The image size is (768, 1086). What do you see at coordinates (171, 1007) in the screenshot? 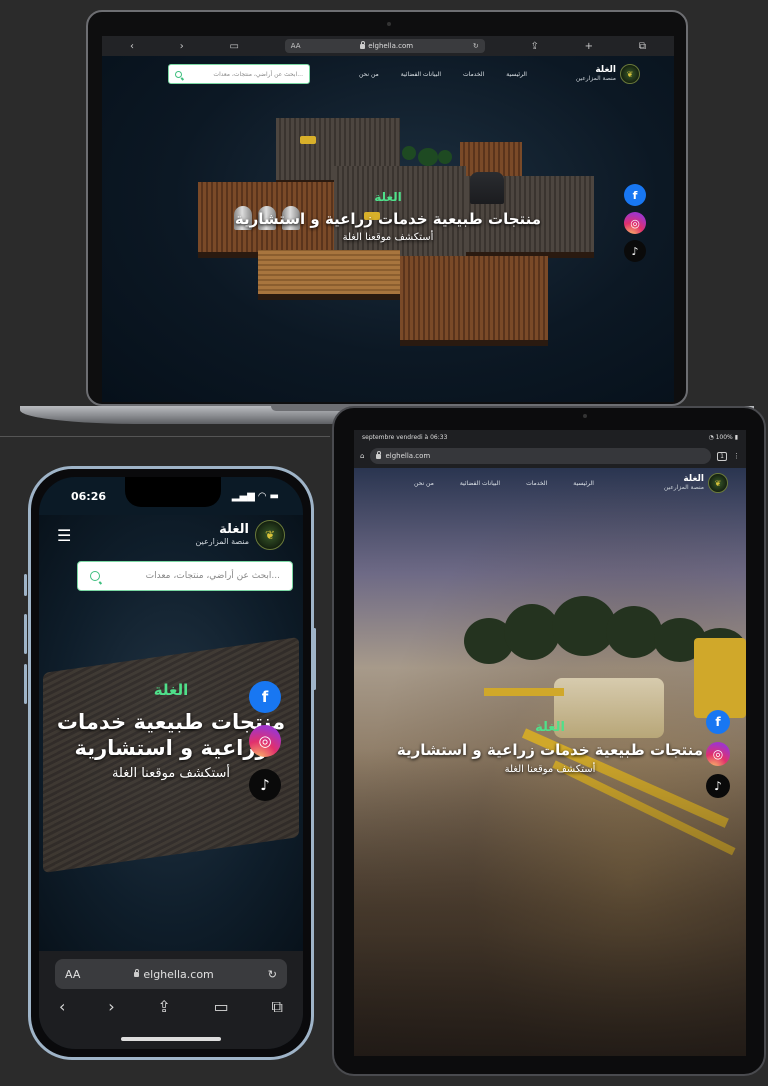
I see `phone-nav-buttons: ‹ › ⇪ ▭ ⧉` at bounding box center [171, 1007].